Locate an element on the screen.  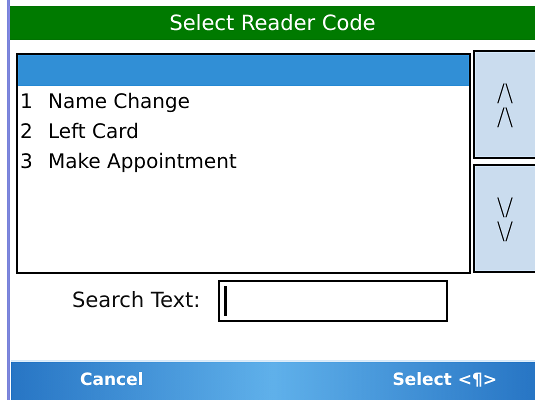
item-number: 1 is located at coordinates (27, 101).